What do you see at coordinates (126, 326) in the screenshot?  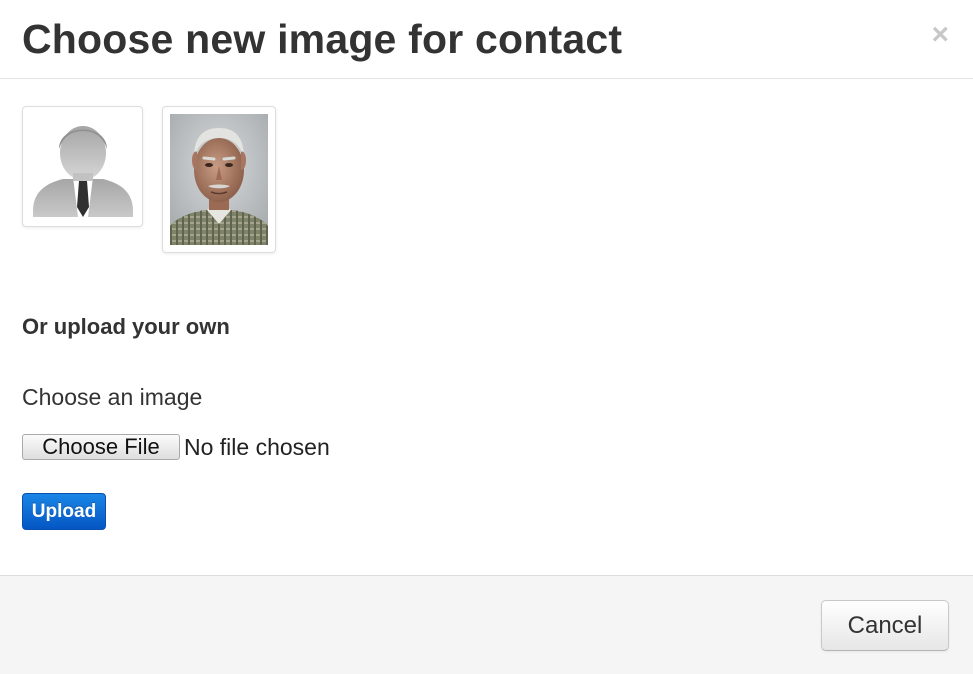 I see `upload-section-heading: Or upload your own` at bounding box center [126, 326].